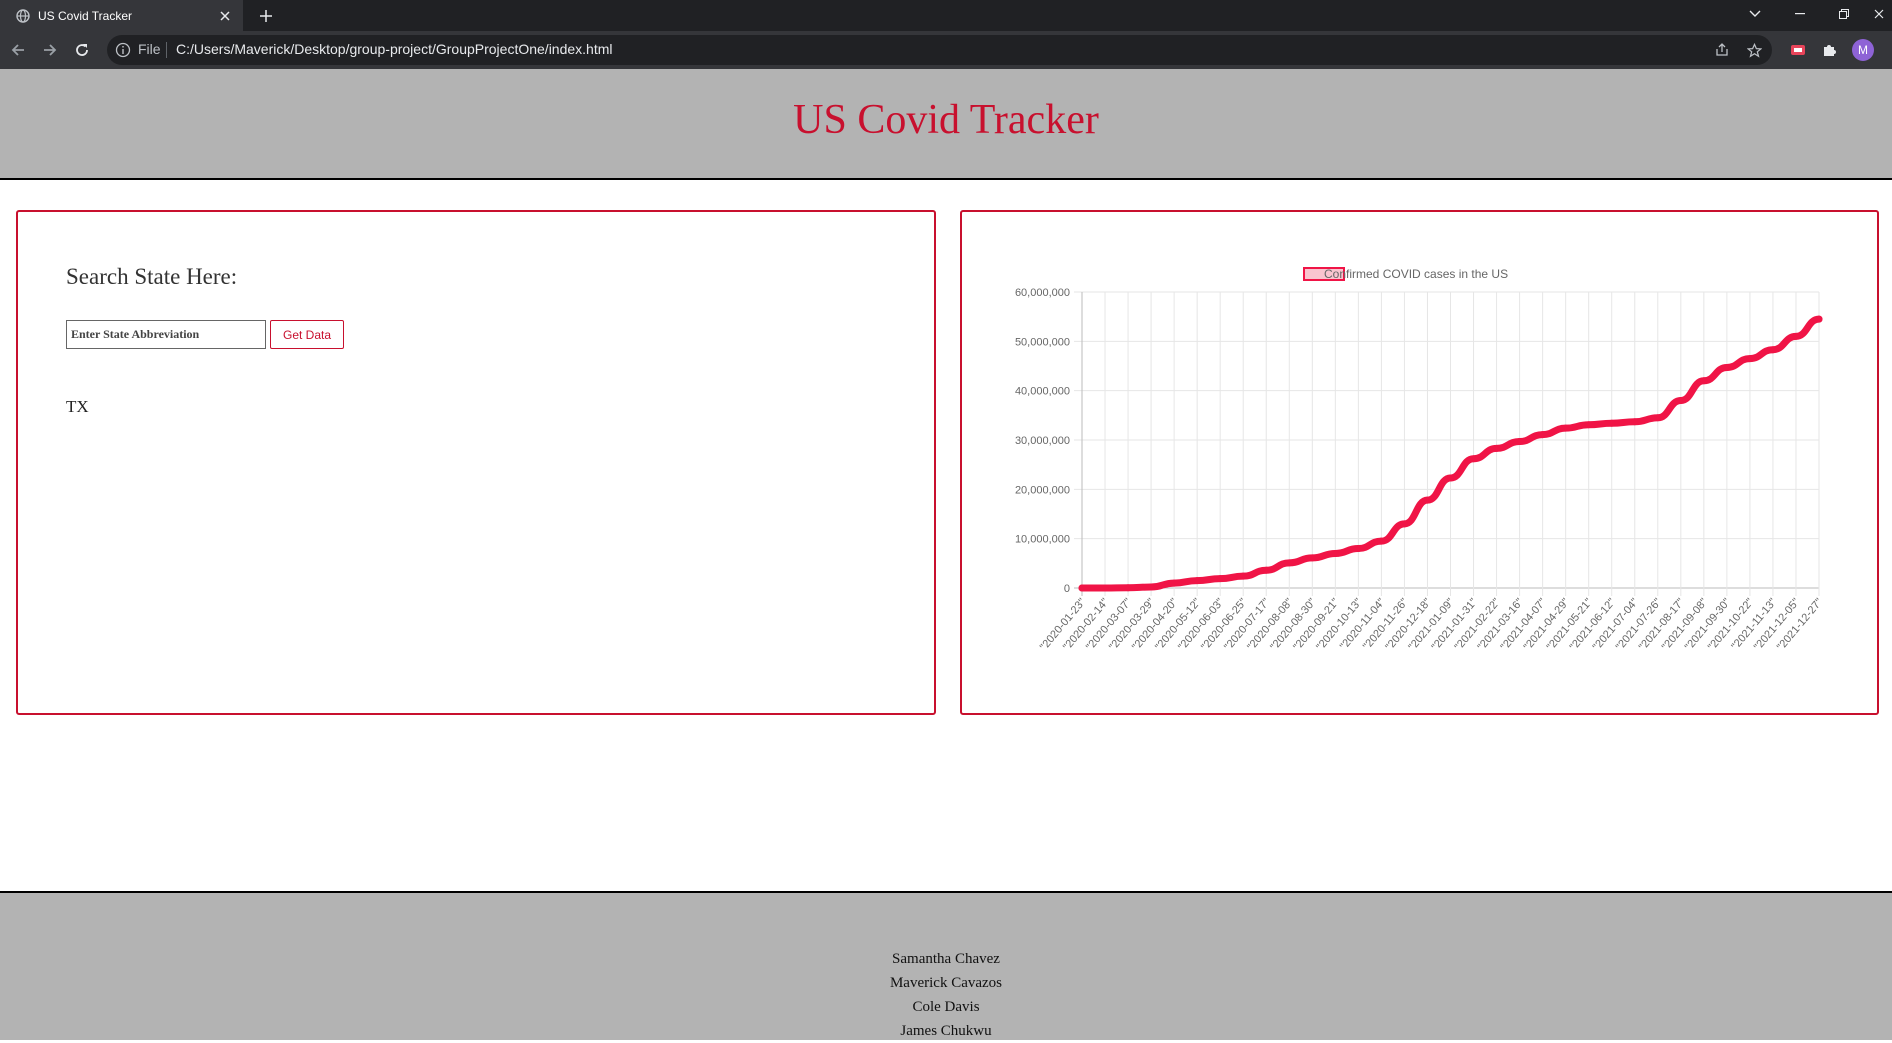 This screenshot has width=1892, height=1043. Describe the element at coordinates (1722, 50) in the screenshot. I see `share-icon` at that location.